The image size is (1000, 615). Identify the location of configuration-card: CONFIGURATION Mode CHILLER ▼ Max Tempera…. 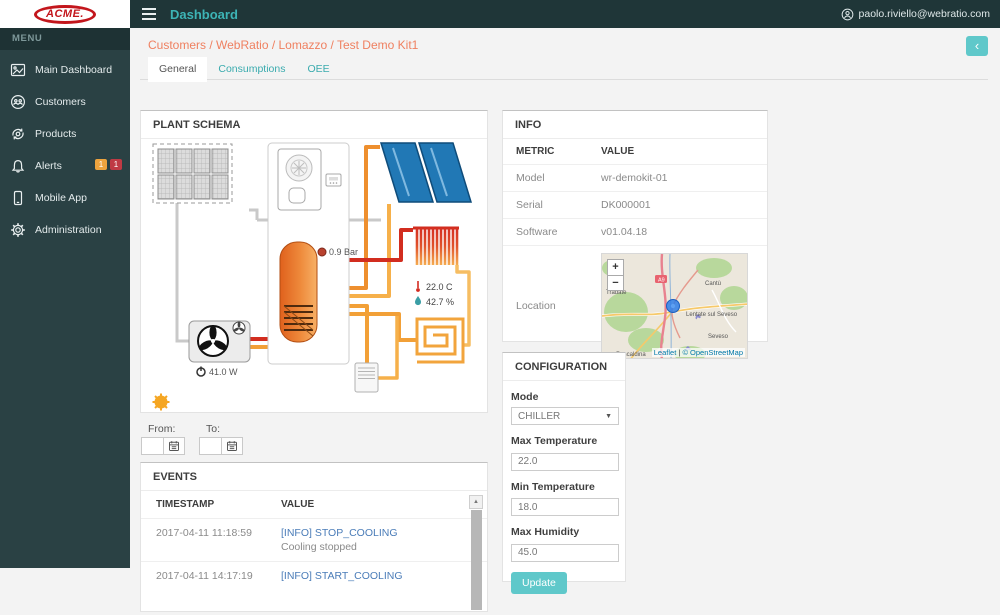
(564, 473).